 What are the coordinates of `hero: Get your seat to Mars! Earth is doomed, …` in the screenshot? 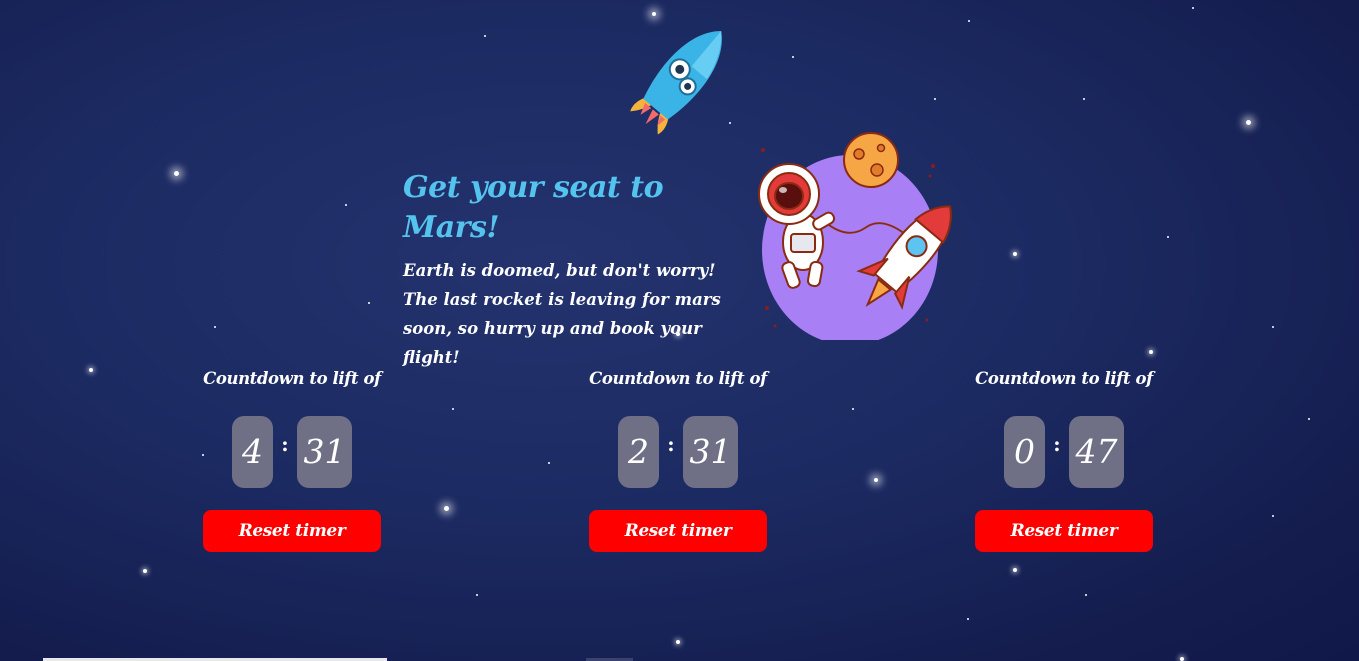 It's located at (578, 270).